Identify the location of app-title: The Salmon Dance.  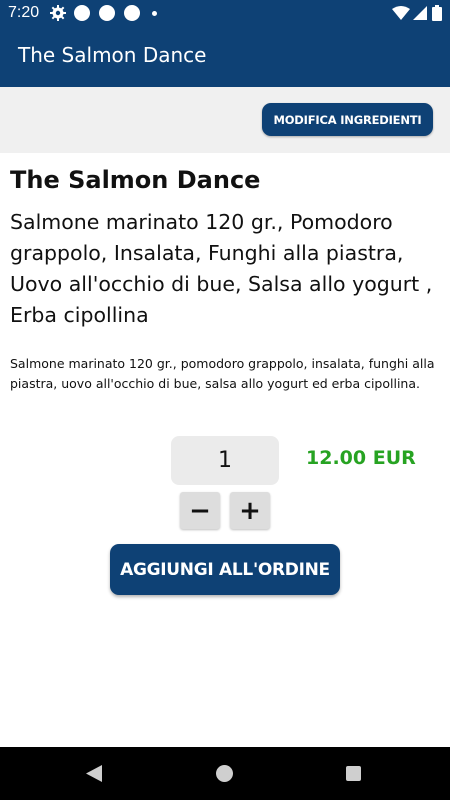
(112, 55).